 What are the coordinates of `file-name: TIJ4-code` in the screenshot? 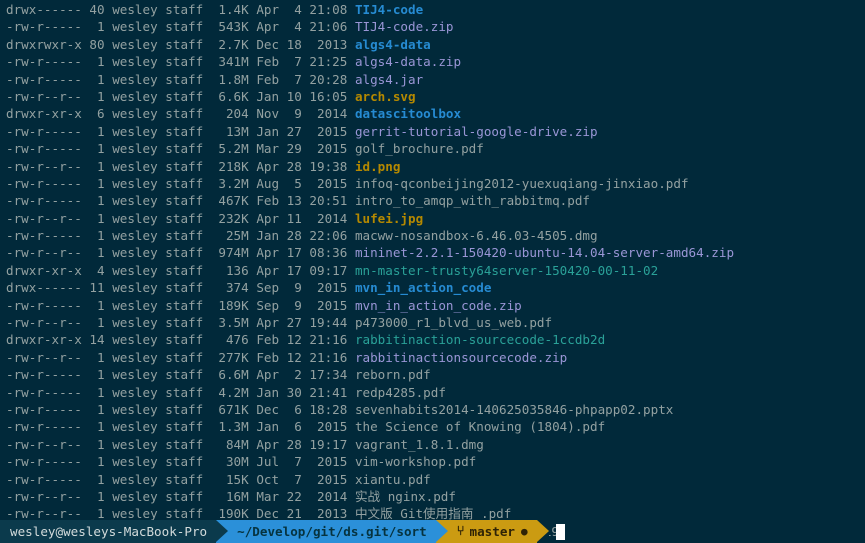 It's located at (389, 9).